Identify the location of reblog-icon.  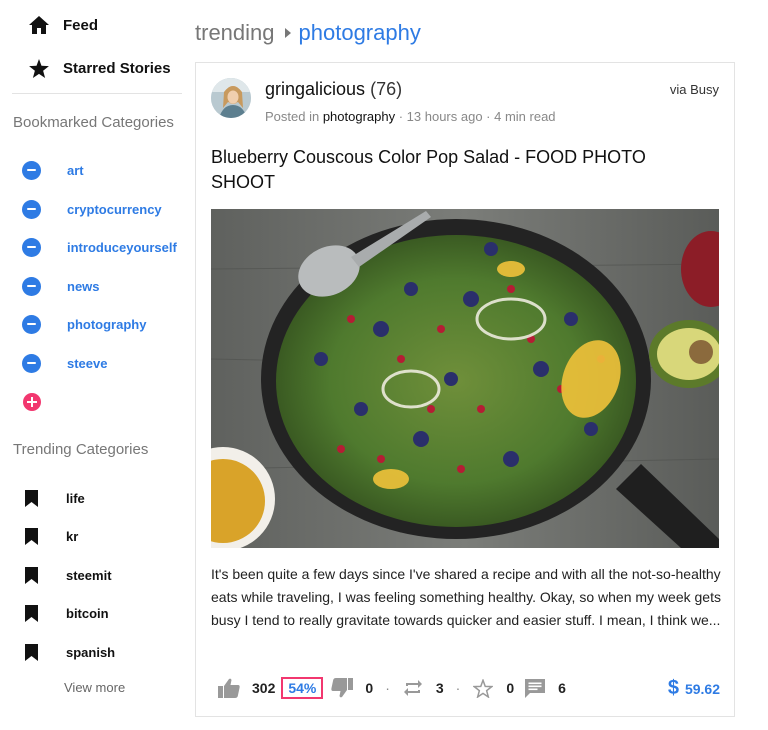
(413, 688).